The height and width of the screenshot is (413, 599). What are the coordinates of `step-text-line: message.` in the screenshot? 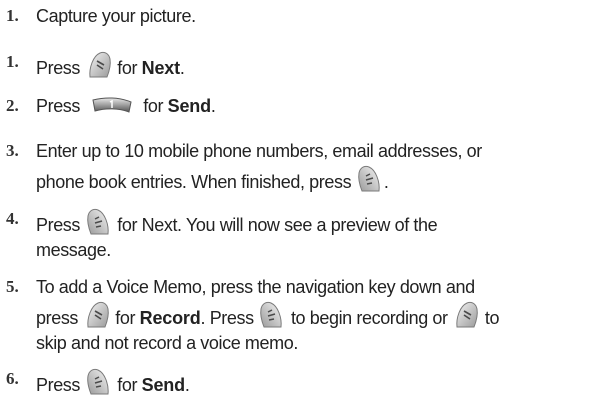 It's located at (73, 250).